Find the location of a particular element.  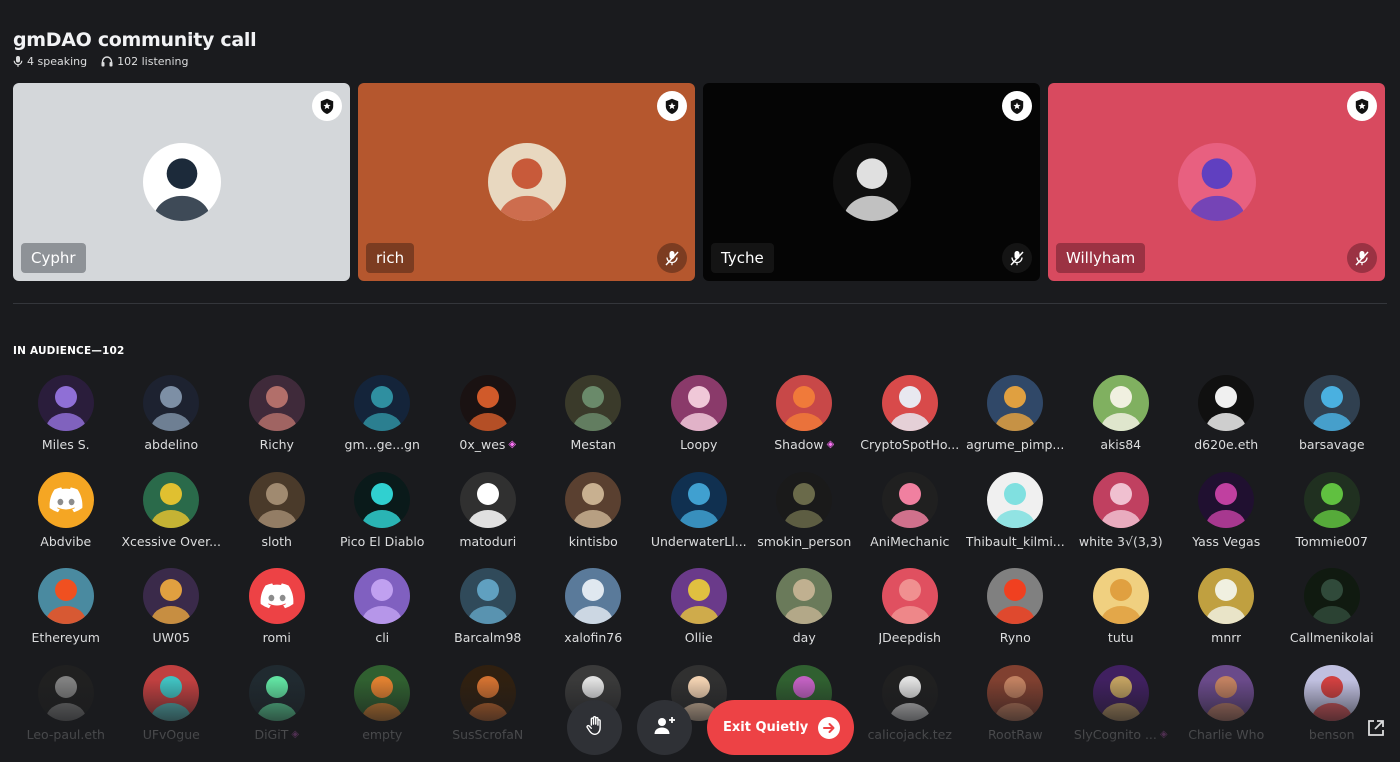

audience-member: Yass Vegas is located at coordinates (1227, 520).